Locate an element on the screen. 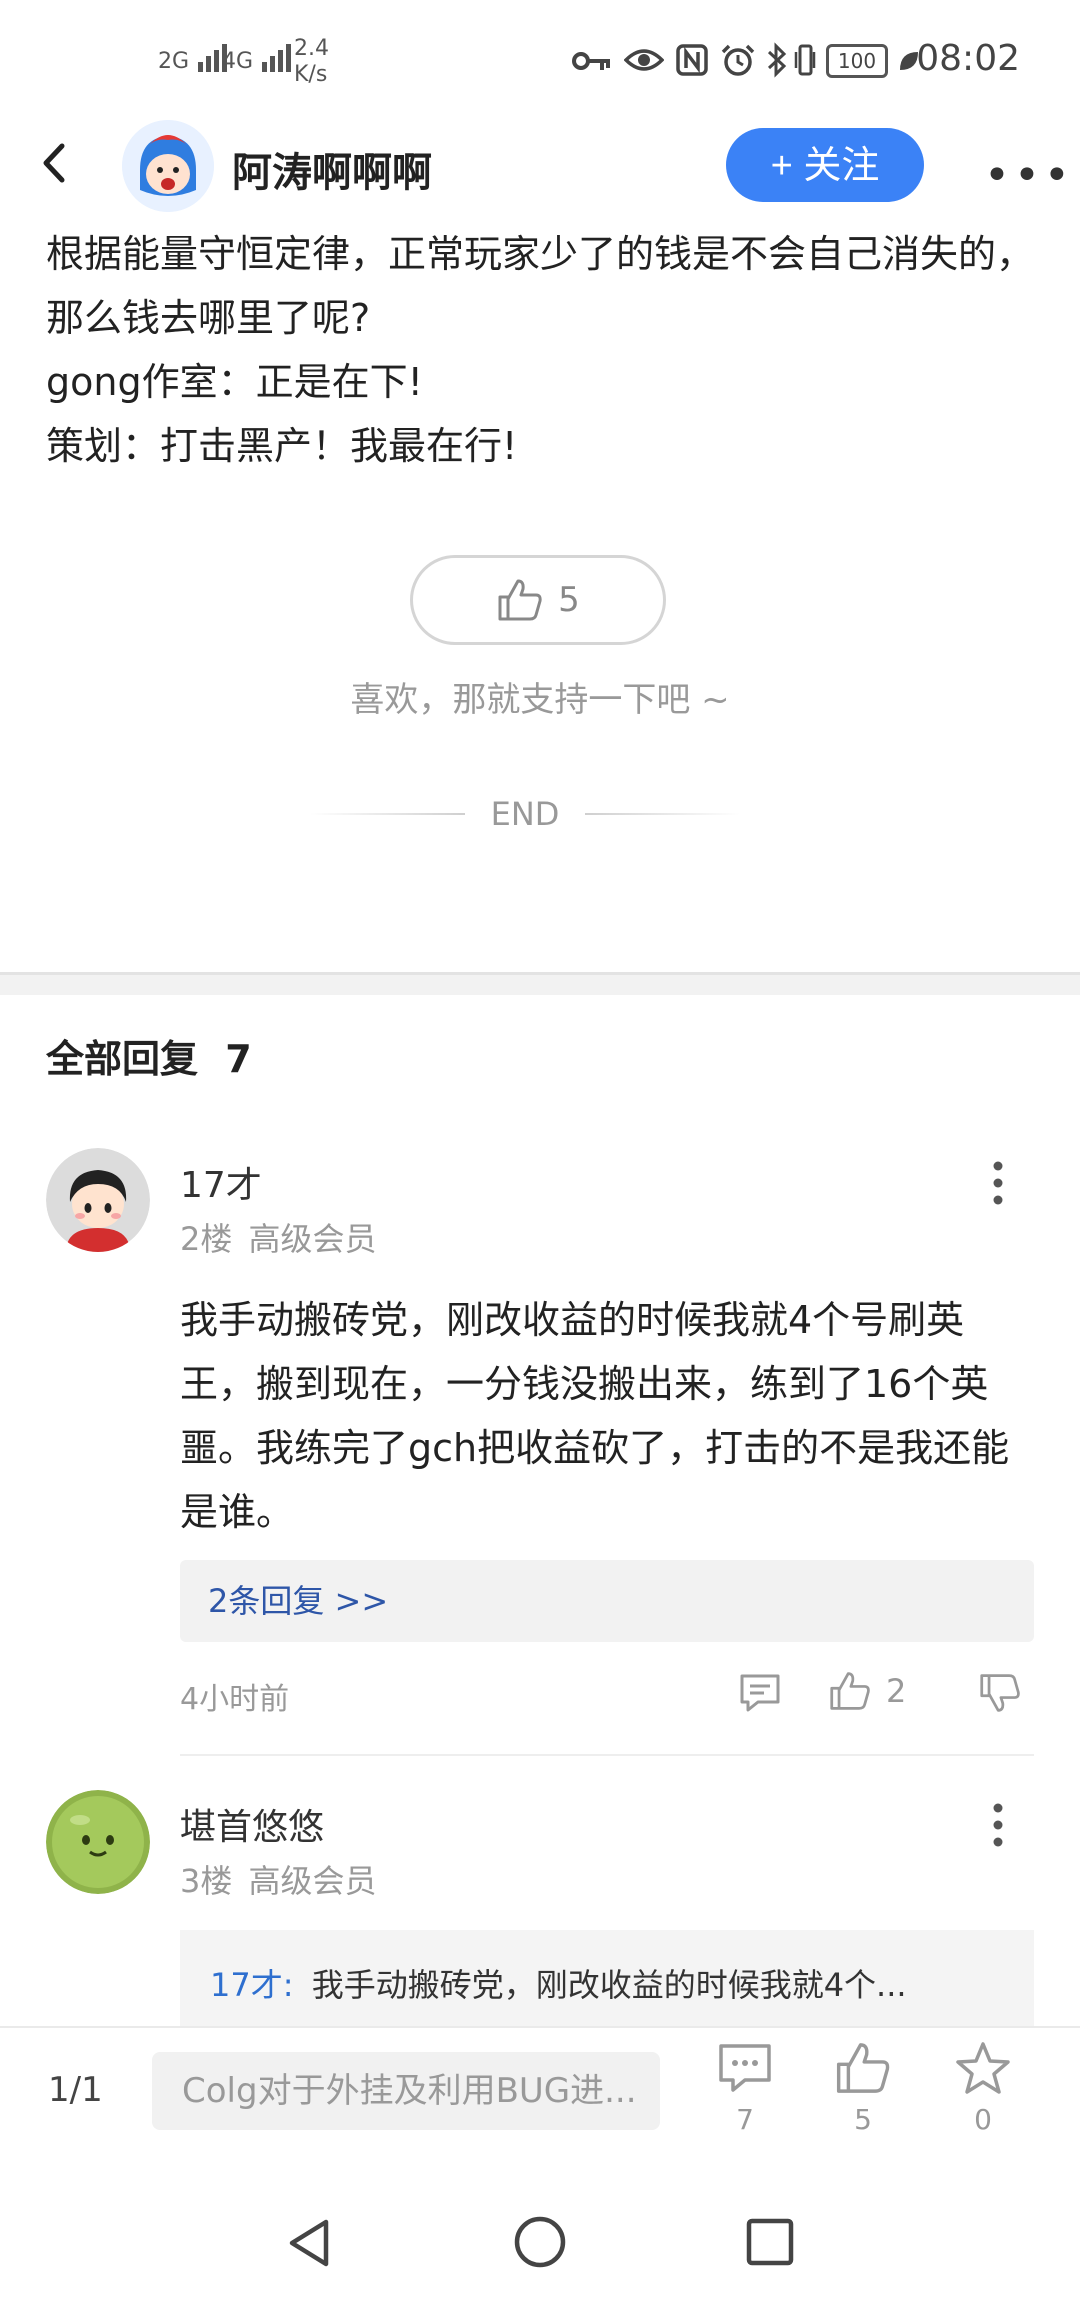 The image size is (1080, 2310). post-like-count: 5 is located at coordinates (569, 600).